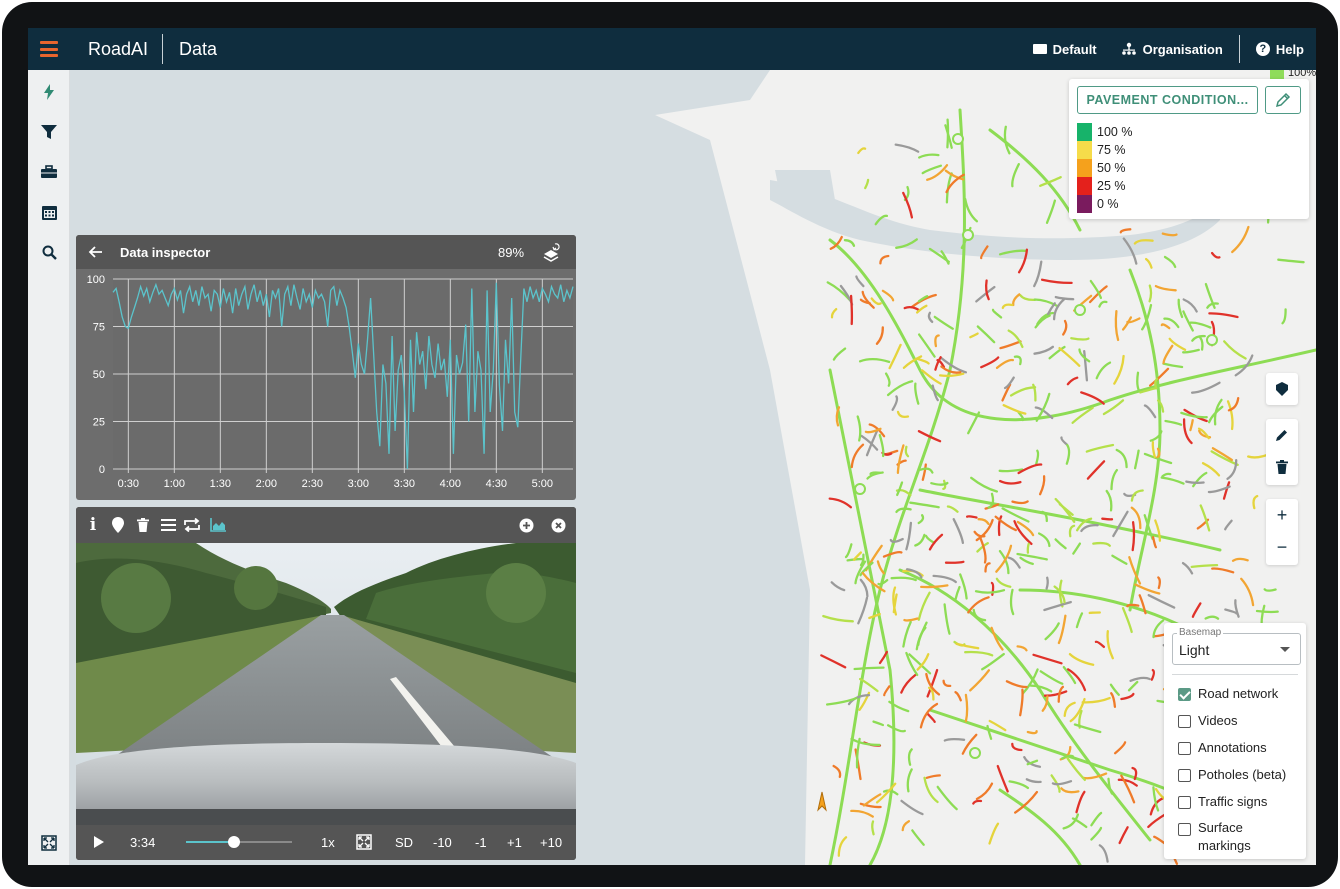  Describe the element at coordinates (1232, 747) in the screenshot. I see `layer-label: Annotations` at that location.